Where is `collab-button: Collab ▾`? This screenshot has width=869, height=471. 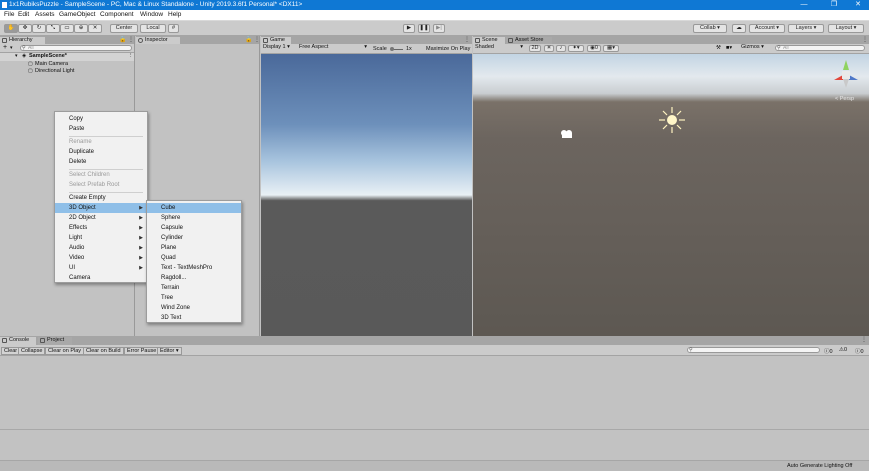
collab-button: Collab ▾ is located at coordinates (710, 28).